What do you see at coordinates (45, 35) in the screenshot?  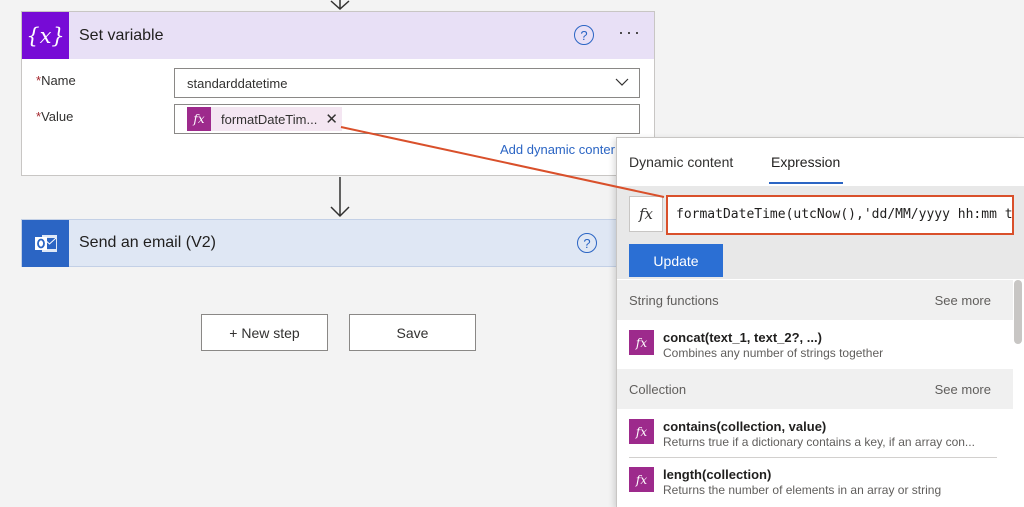 I see `variable-icon: {x}` at bounding box center [45, 35].